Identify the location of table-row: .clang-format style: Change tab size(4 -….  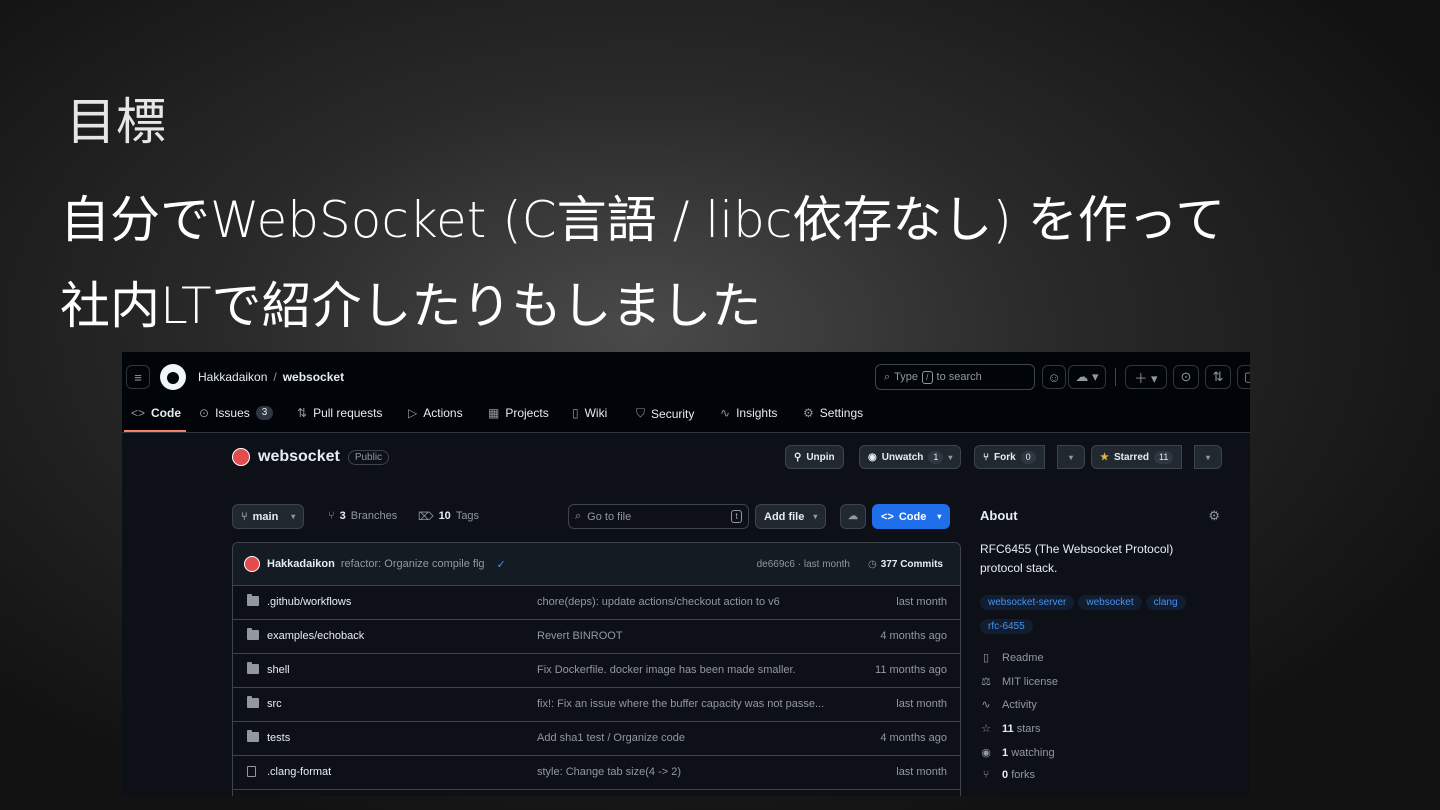
(596, 773).